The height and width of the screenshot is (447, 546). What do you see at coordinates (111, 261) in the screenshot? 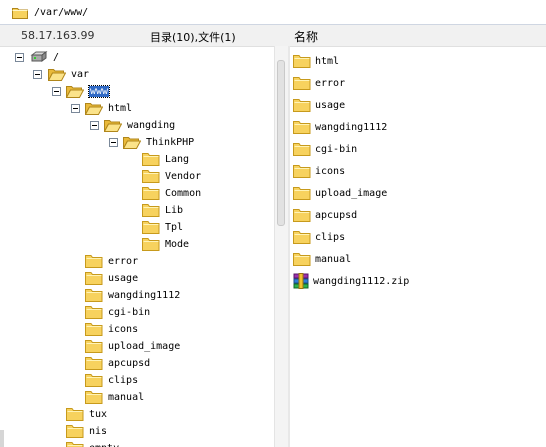
I see `tree-node: error` at bounding box center [111, 261].